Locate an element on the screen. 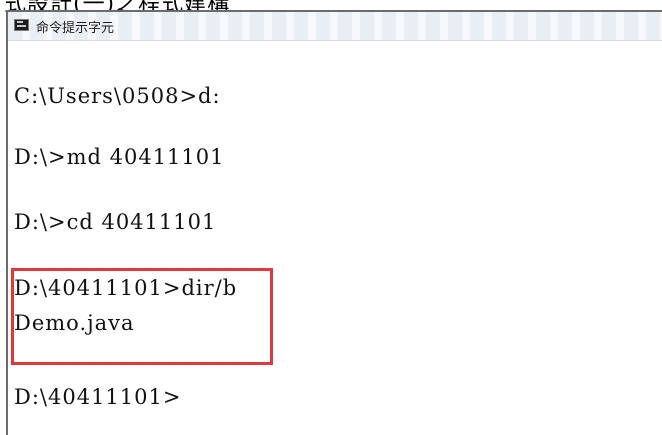 The width and height of the screenshot is (662, 435). highlight-box is located at coordinates (142, 316).